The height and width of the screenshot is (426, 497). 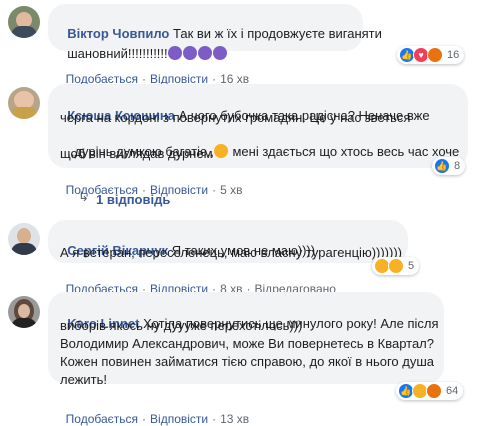 What do you see at coordinates (344, 151) in the screenshot?
I see `comment-line: мені здається що хтось весь час хоче` at bounding box center [344, 151].